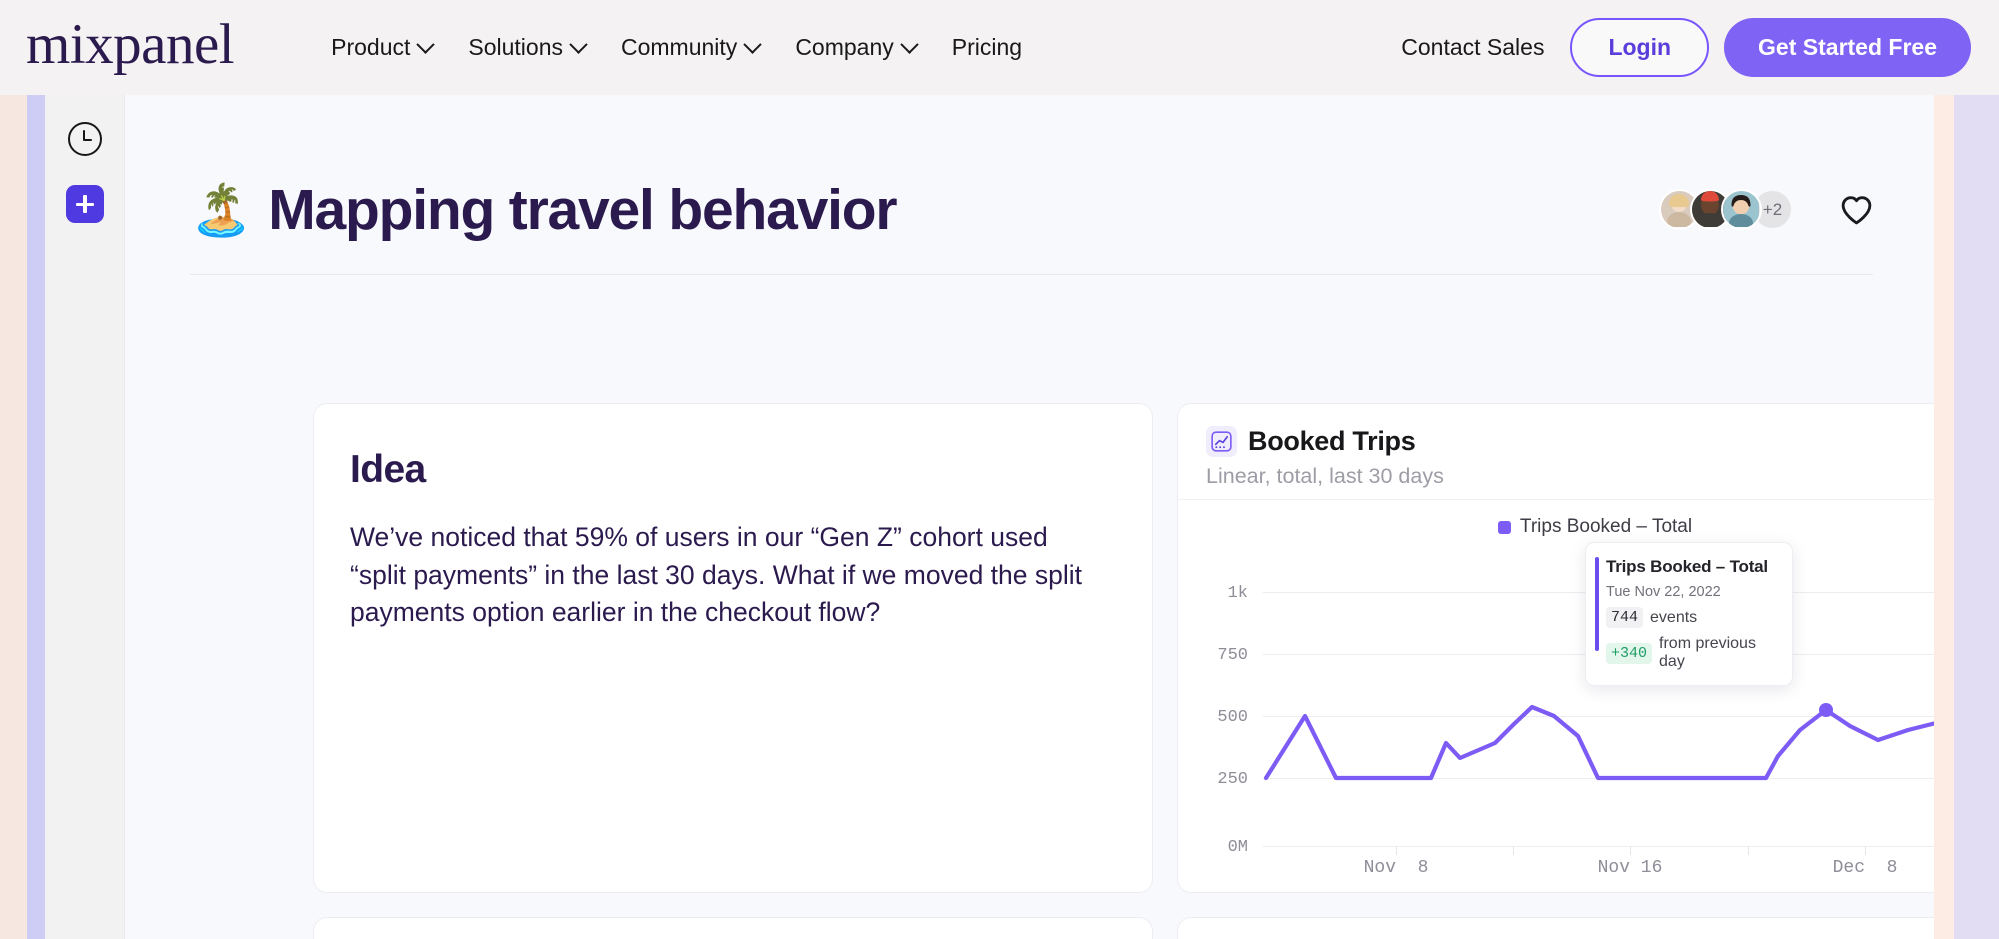 The image size is (1999, 939). What do you see at coordinates (85, 204) in the screenshot?
I see `plus-icon` at bounding box center [85, 204].